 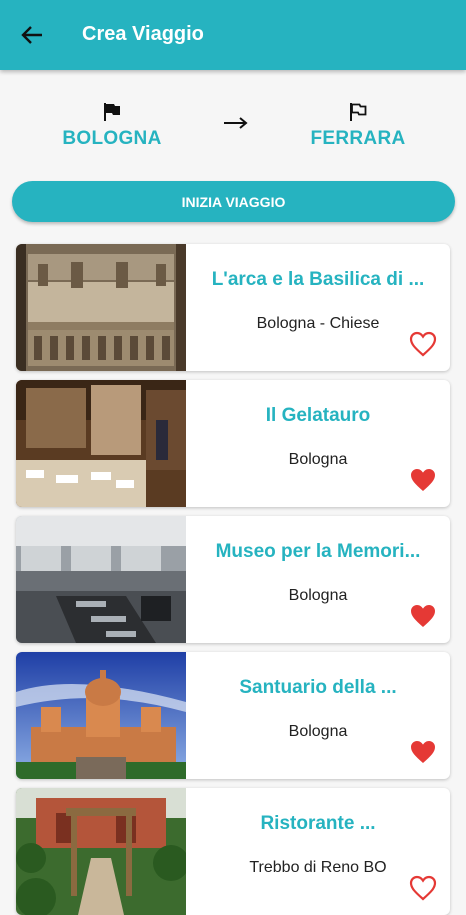 I want to click on back-button, so click(x=32, y=35).